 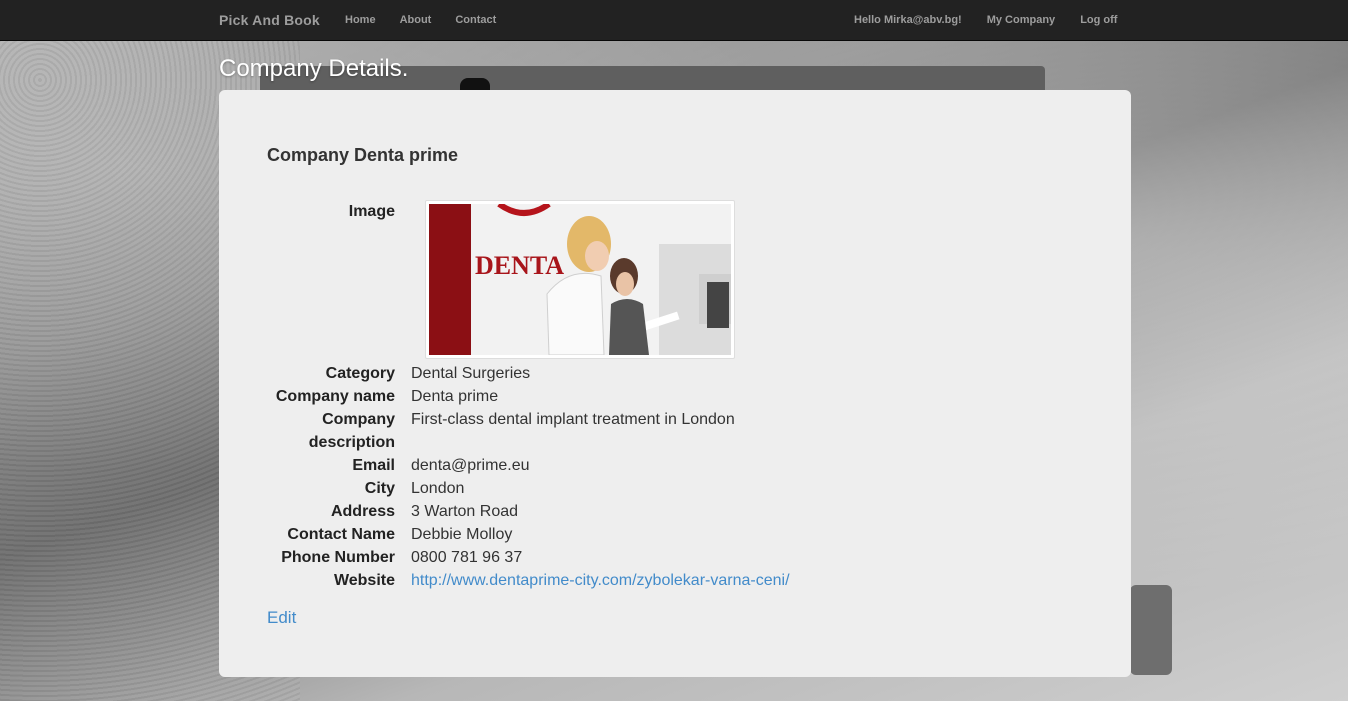 What do you see at coordinates (362, 511) in the screenshot?
I see `label-address: Address` at bounding box center [362, 511].